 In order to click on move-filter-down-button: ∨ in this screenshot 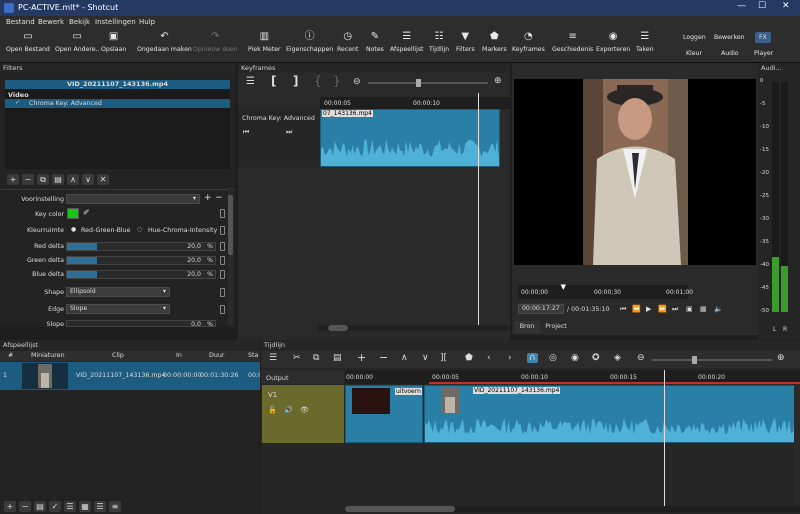, I will do `click(88, 179)`.